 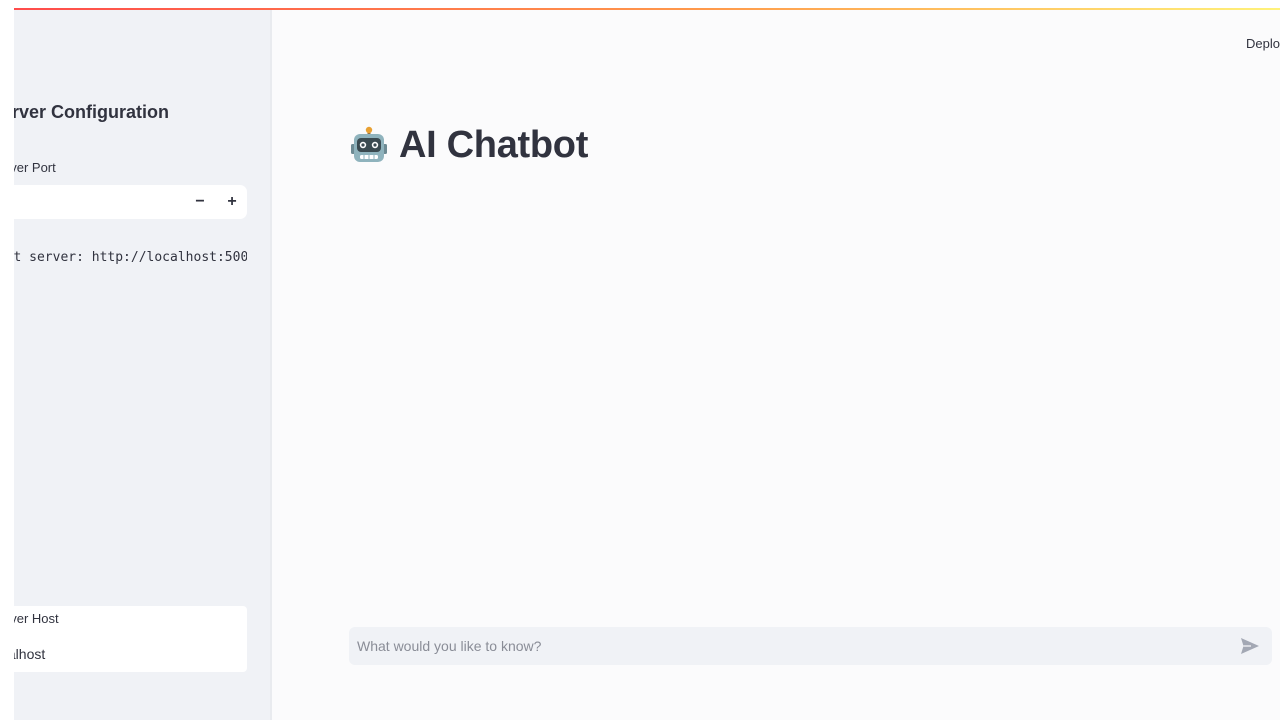 What do you see at coordinates (232, 202) in the screenshot?
I see `increment-button: +` at bounding box center [232, 202].